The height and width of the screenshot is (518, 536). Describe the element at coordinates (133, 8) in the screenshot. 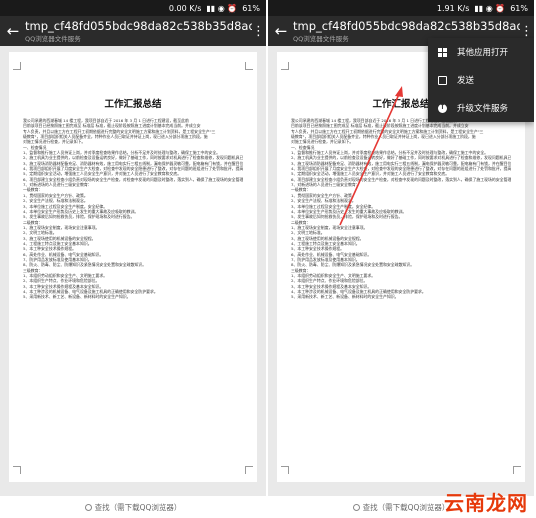

I see `status-bar: 0.00 K/s ▮▮ ◉ ⏰ 61%` at that location.